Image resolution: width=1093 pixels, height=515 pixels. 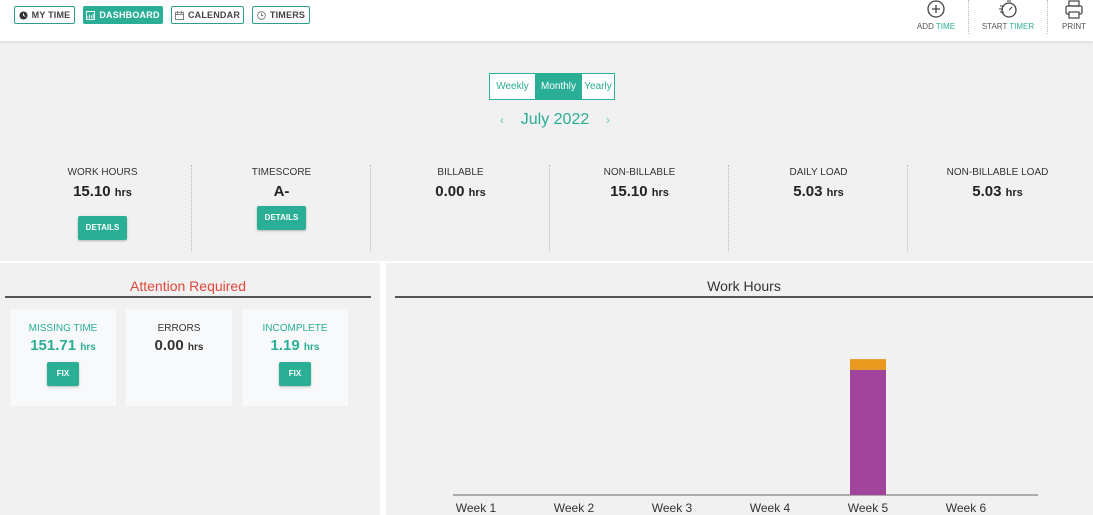 What do you see at coordinates (639, 172) in the screenshot?
I see `stat-title: NON-BILLABLE` at bounding box center [639, 172].